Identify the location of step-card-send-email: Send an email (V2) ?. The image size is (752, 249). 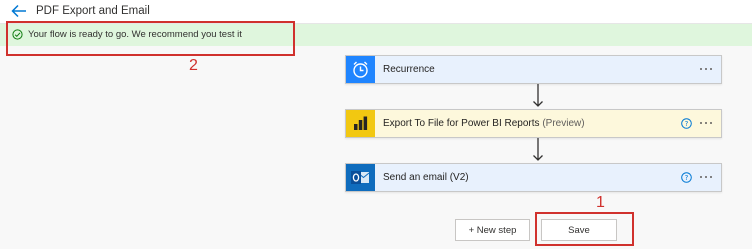
(533, 177).